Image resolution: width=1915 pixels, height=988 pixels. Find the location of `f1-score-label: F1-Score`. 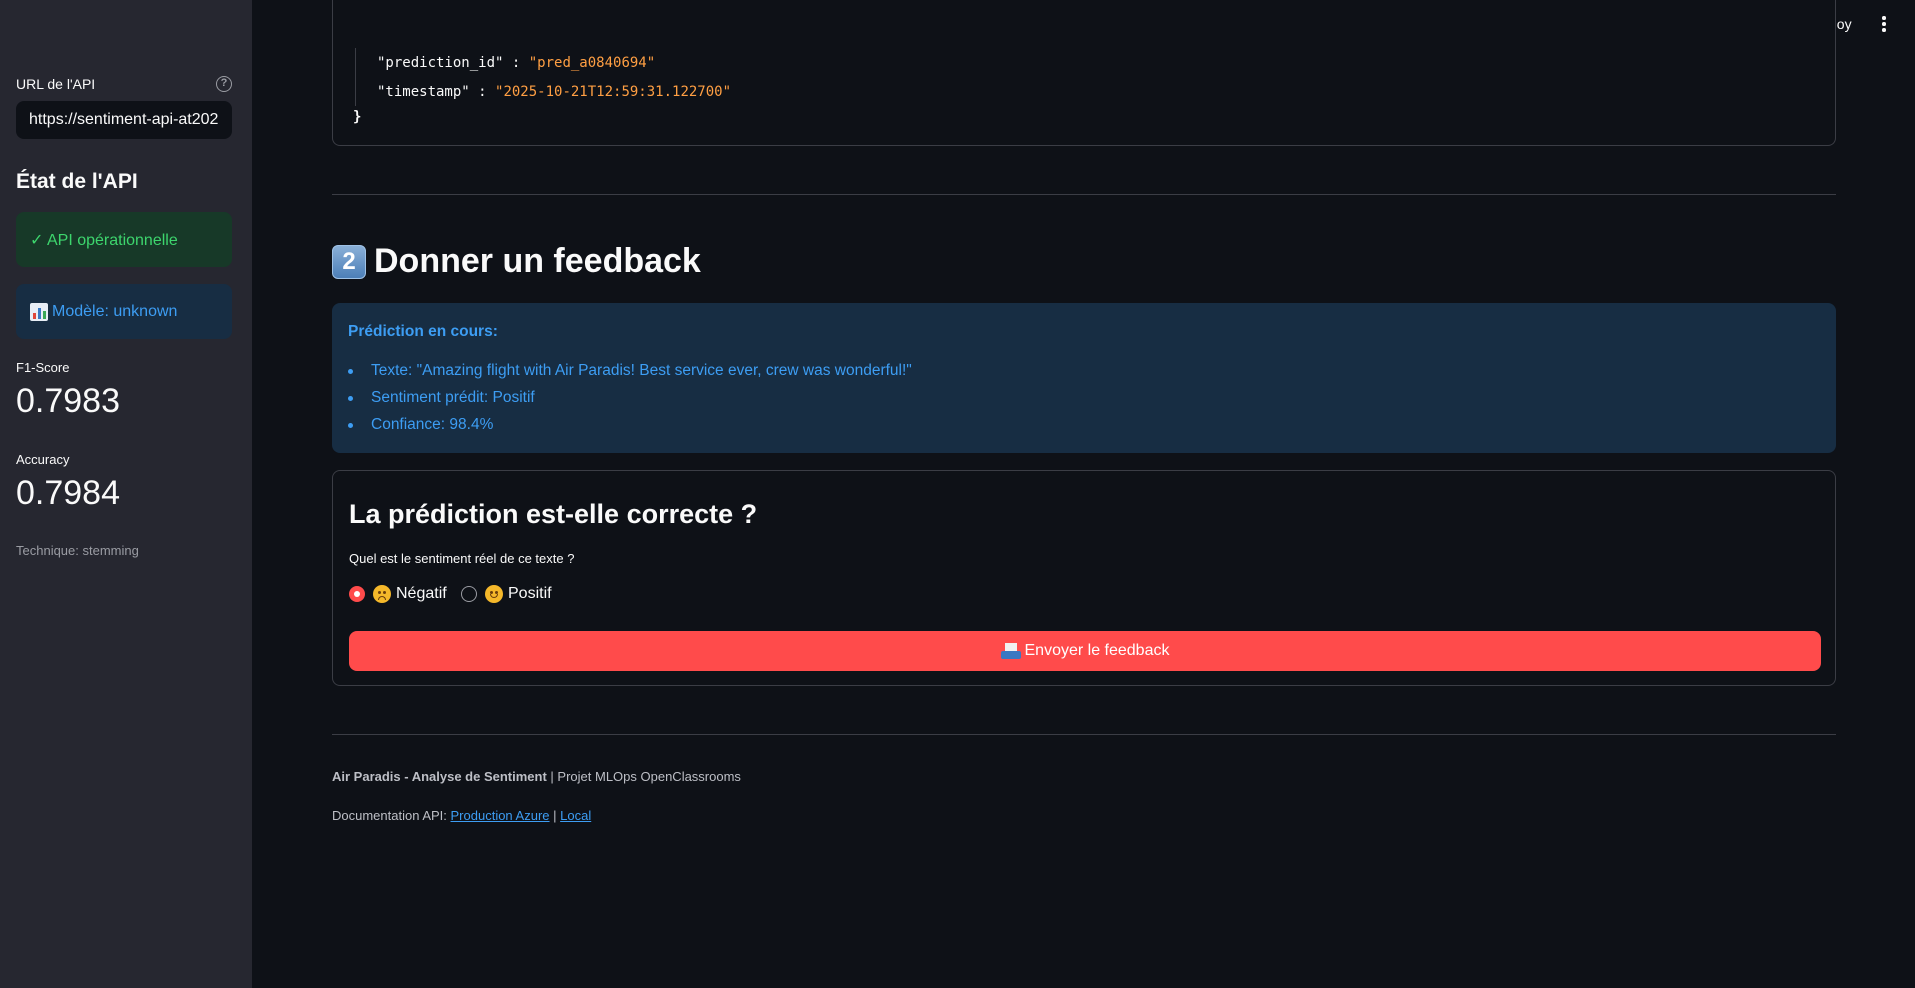

f1-score-label: F1-Score is located at coordinates (43, 367).